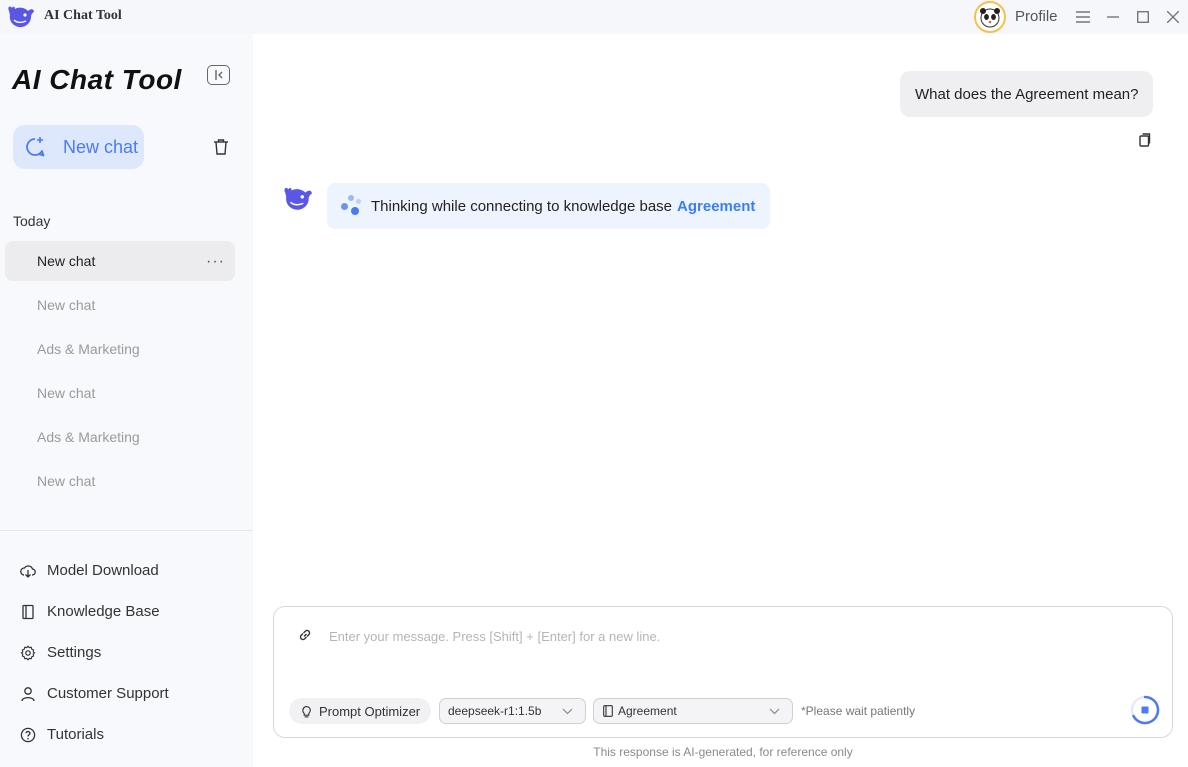 This screenshot has width=1188, height=767. I want to click on nav-label: Knowledge Base, so click(103, 611).